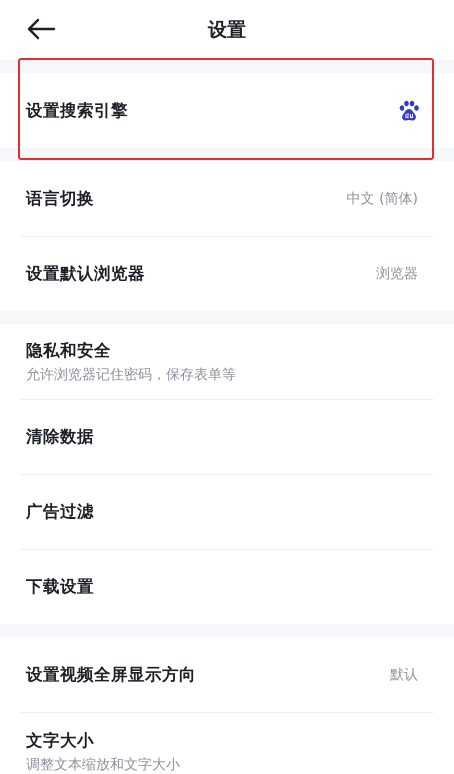 The width and height of the screenshot is (454, 774). I want to click on row-title: 隐私和安全, so click(69, 351).